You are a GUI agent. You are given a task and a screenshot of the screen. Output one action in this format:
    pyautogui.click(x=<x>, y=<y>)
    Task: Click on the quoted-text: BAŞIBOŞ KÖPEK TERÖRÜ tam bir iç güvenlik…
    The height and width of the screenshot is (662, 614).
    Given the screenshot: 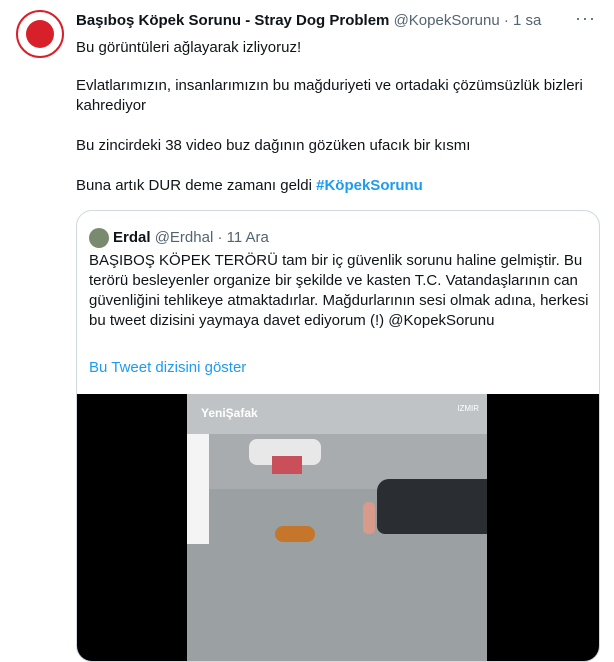 What is the action you would take?
    pyautogui.click(x=339, y=290)
    